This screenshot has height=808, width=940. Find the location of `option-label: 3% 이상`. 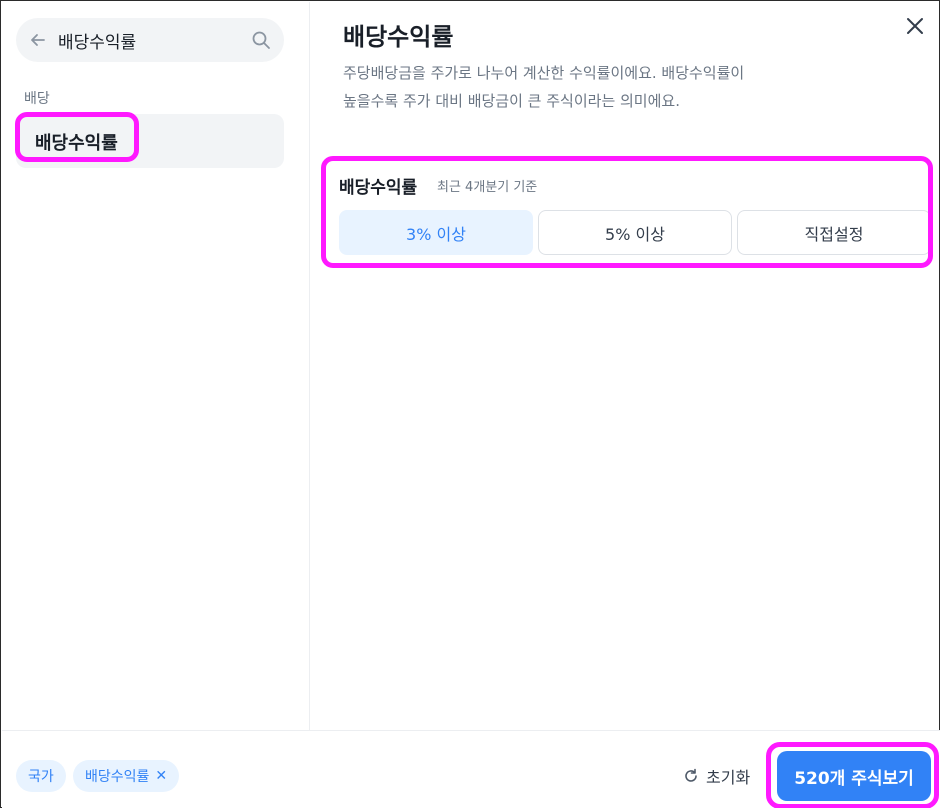

option-label: 3% 이상 is located at coordinates (436, 234).